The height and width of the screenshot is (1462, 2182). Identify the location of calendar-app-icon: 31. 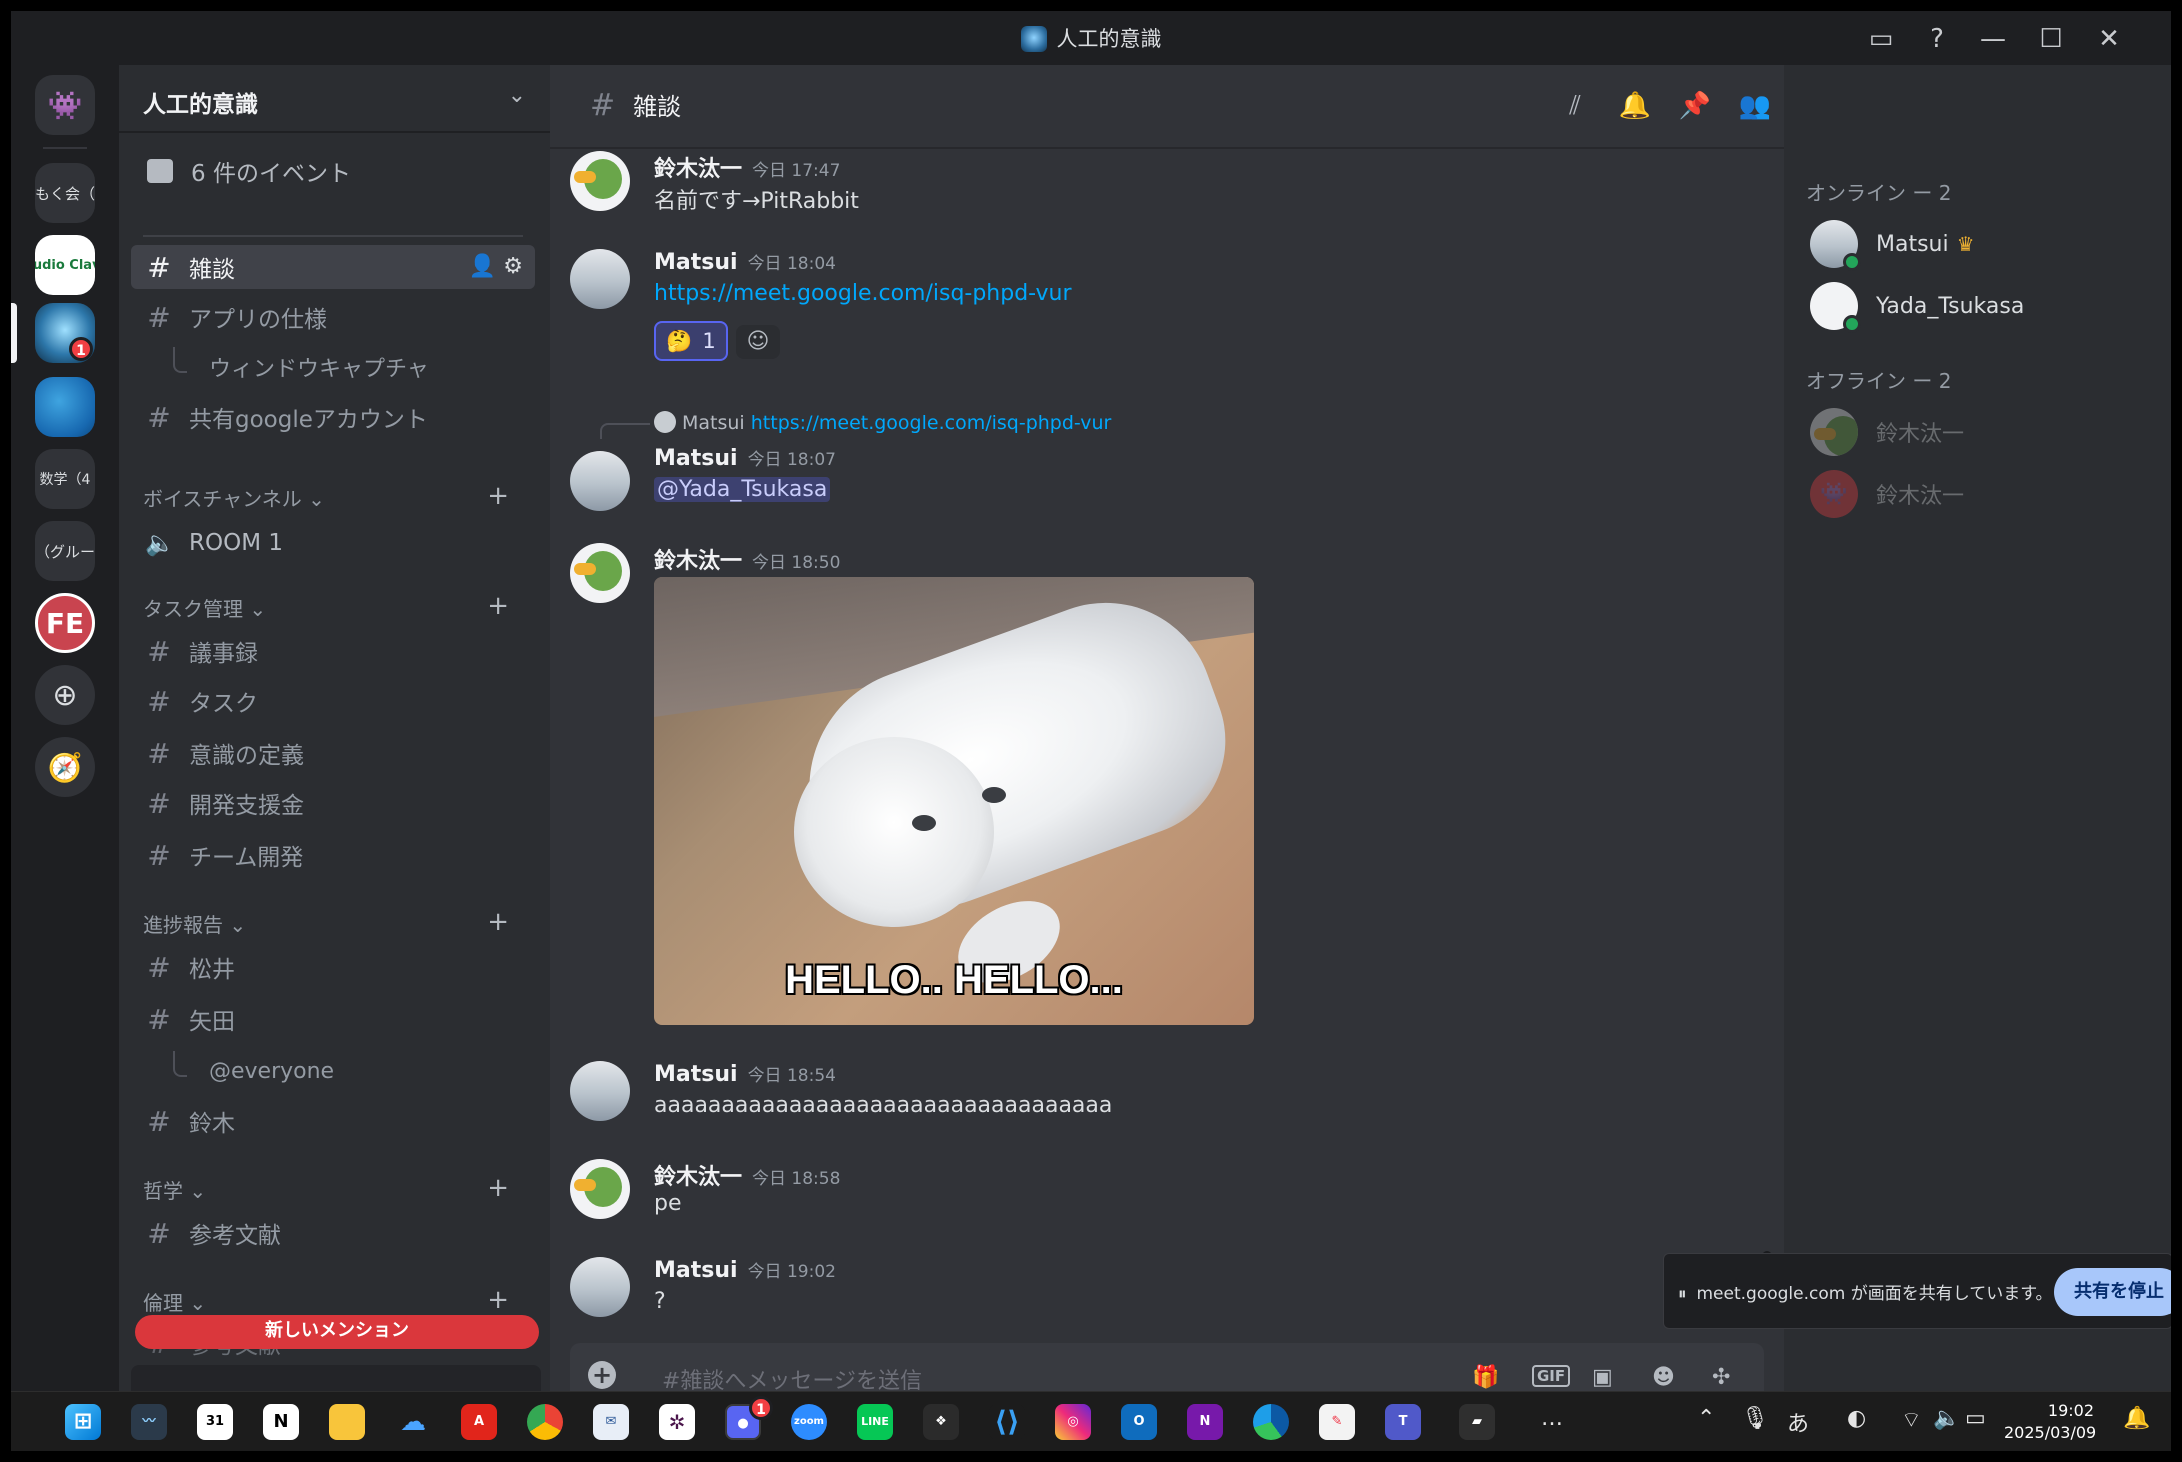
(215, 1422).